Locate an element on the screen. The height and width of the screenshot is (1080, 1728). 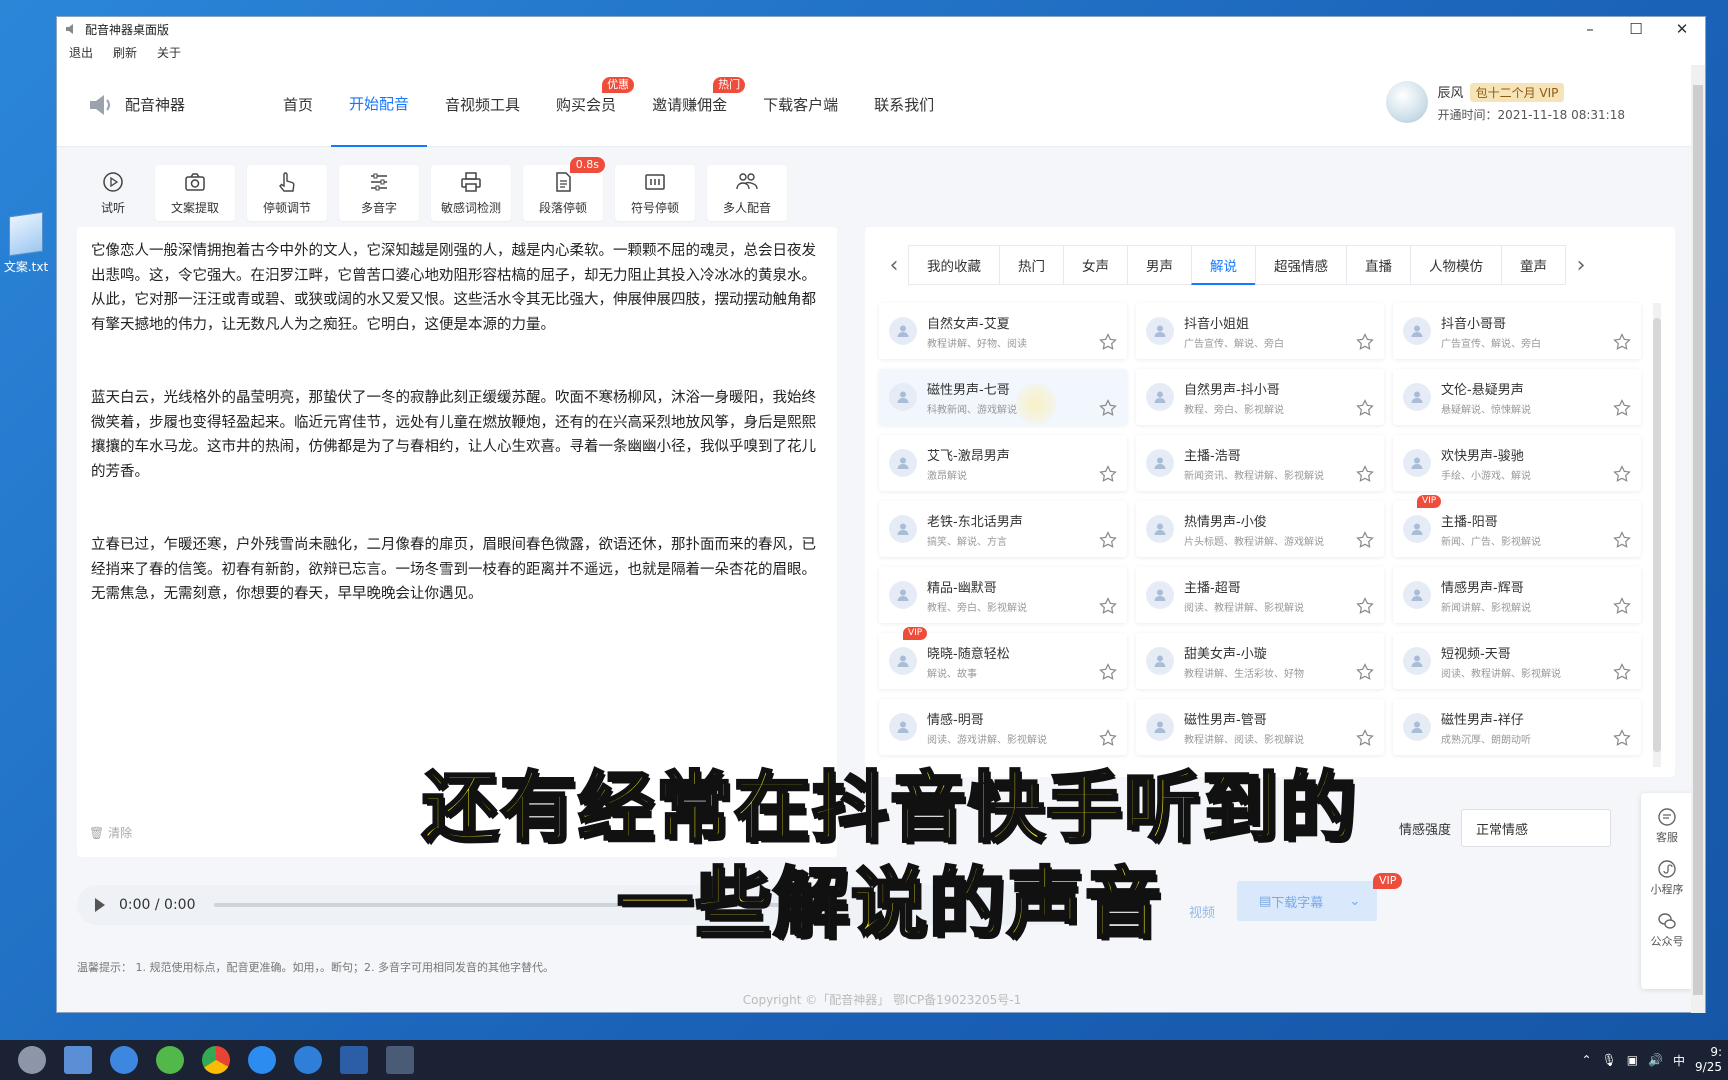
menu-refresh: 刷新 is located at coordinates (125, 52).